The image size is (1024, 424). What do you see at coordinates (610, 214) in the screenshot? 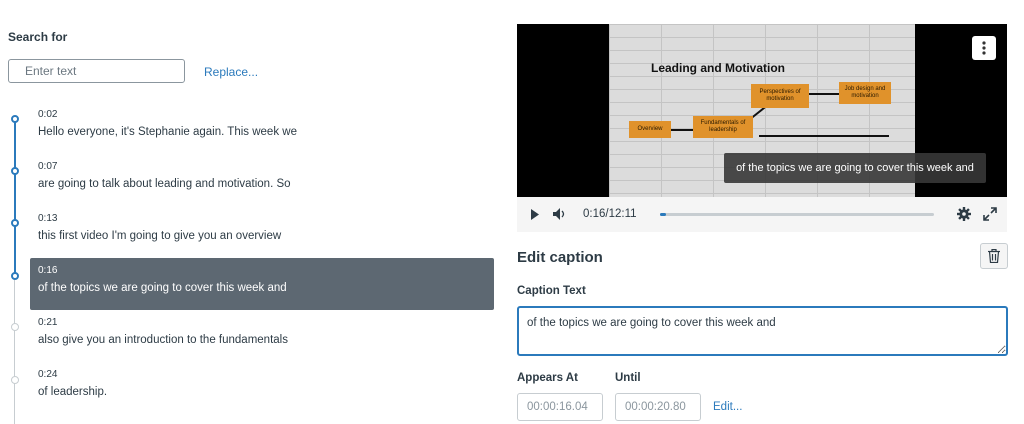
I see `time-readout: 0:16/12:11` at bounding box center [610, 214].